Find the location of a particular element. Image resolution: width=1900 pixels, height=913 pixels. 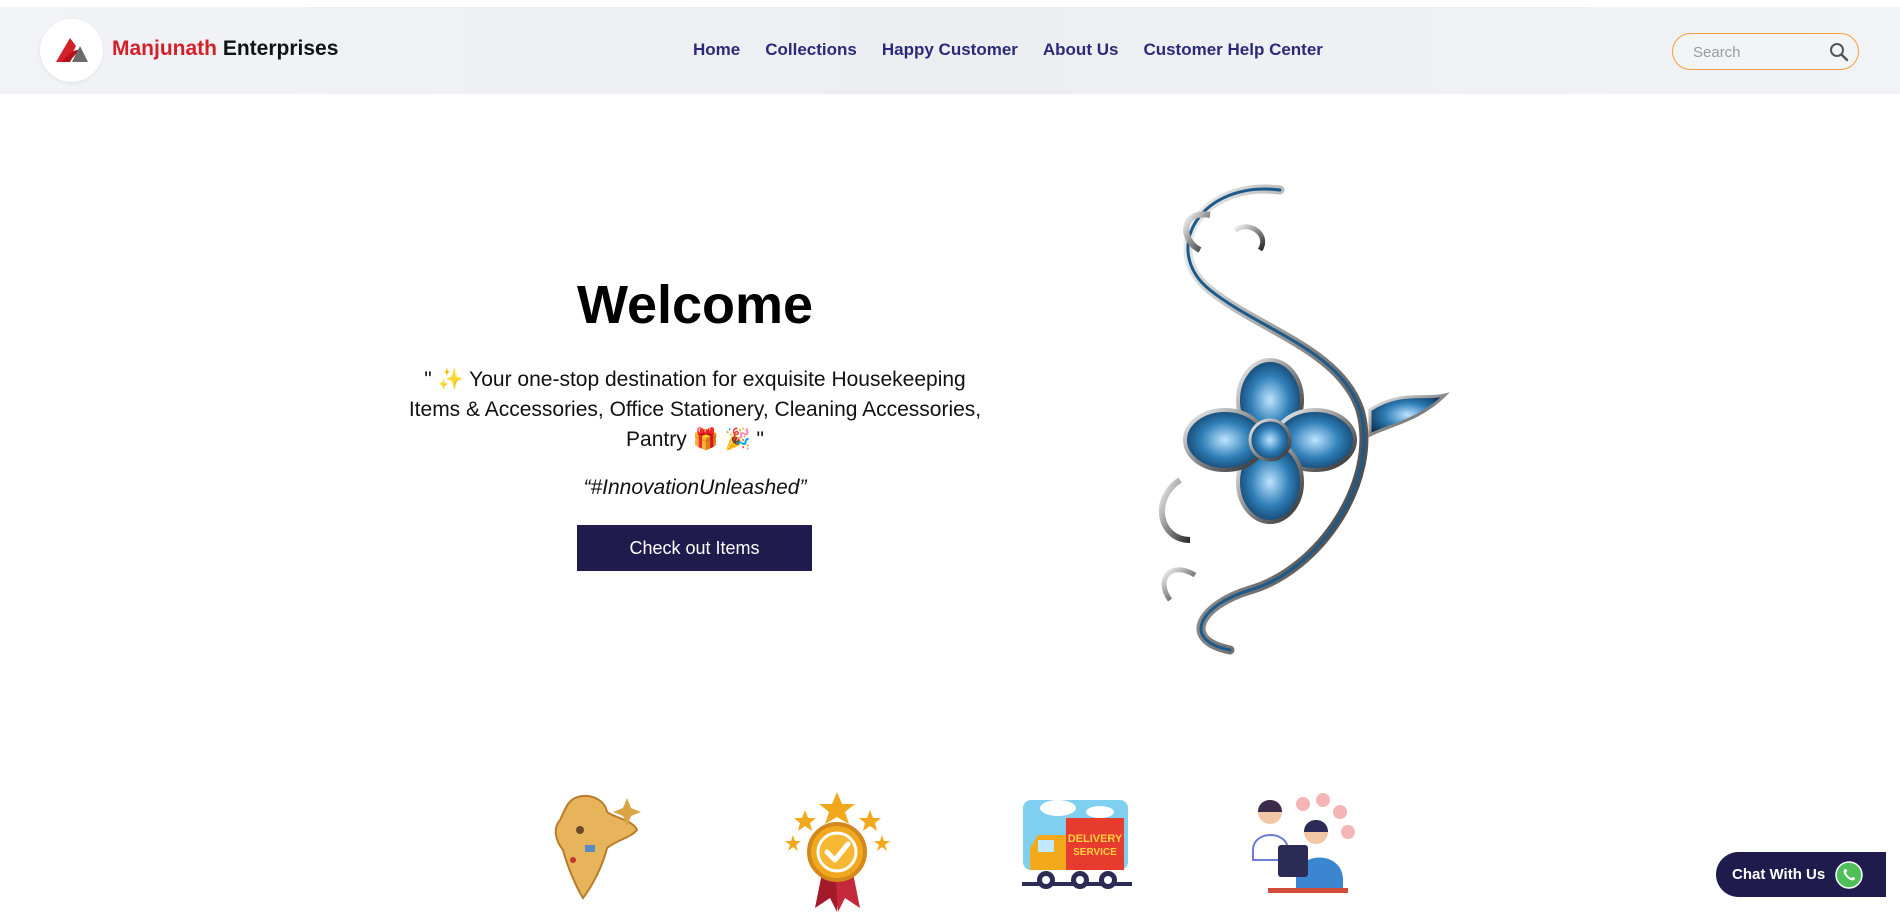

customer-support-icon is located at coordinates (1303, 843).